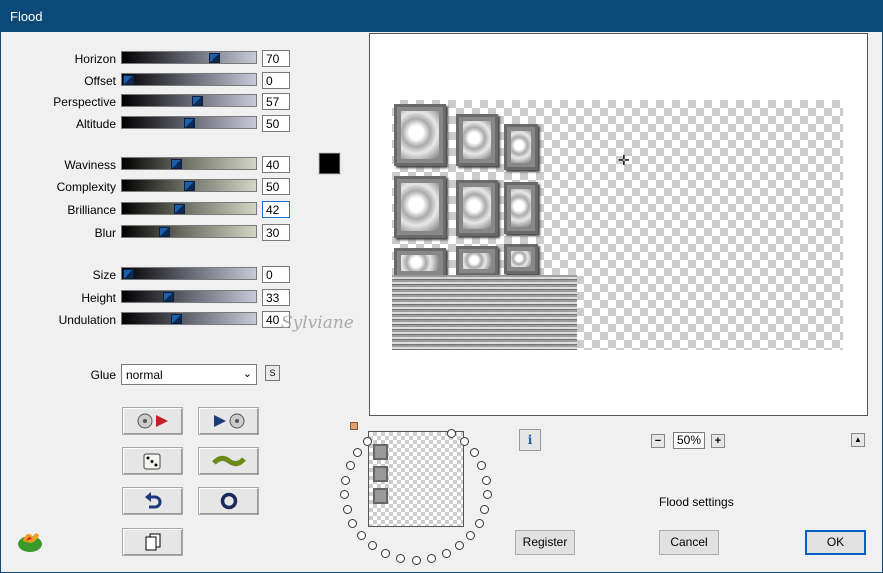 This screenshot has width=883, height=573. I want to click on info-icon: i, so click(530, 440).